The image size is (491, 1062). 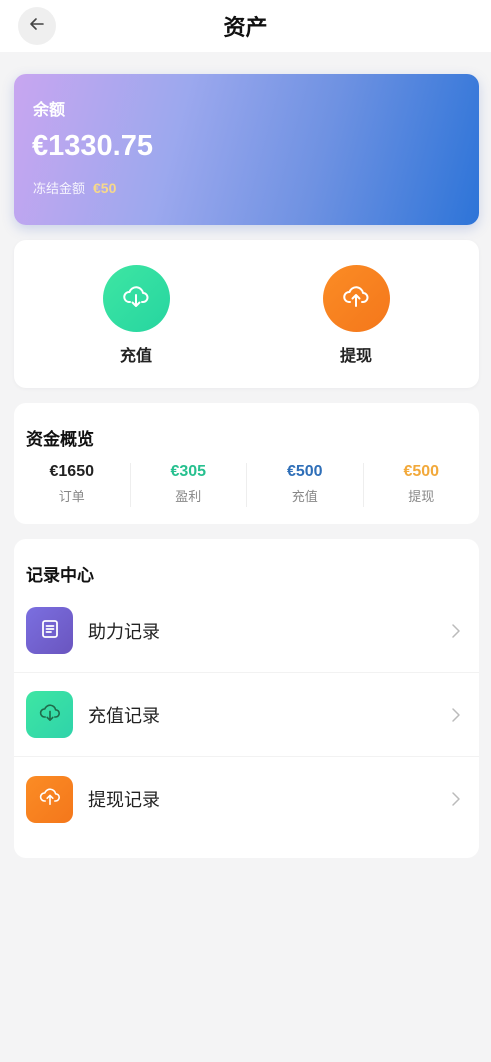 I want to click on fund-overview-title: 资金概览, so click(x=60, y=440).